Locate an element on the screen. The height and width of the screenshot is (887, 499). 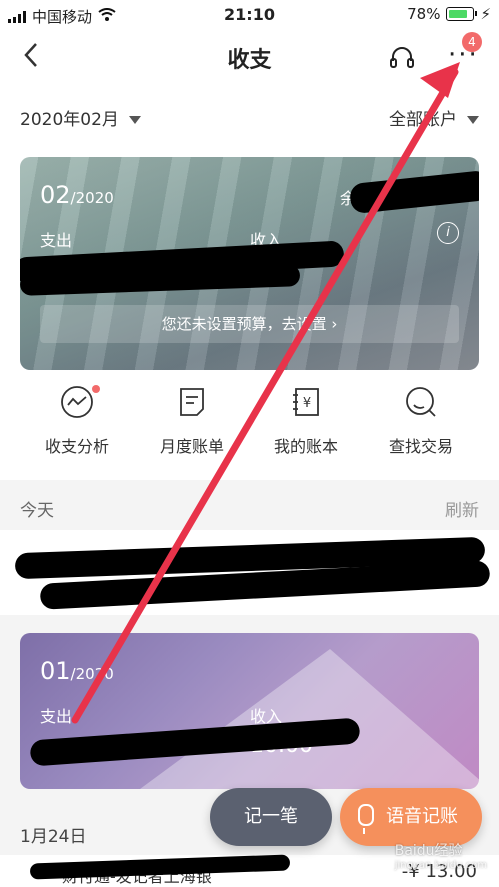
record-button: 记一笔 is located at coordinates (271, 817).